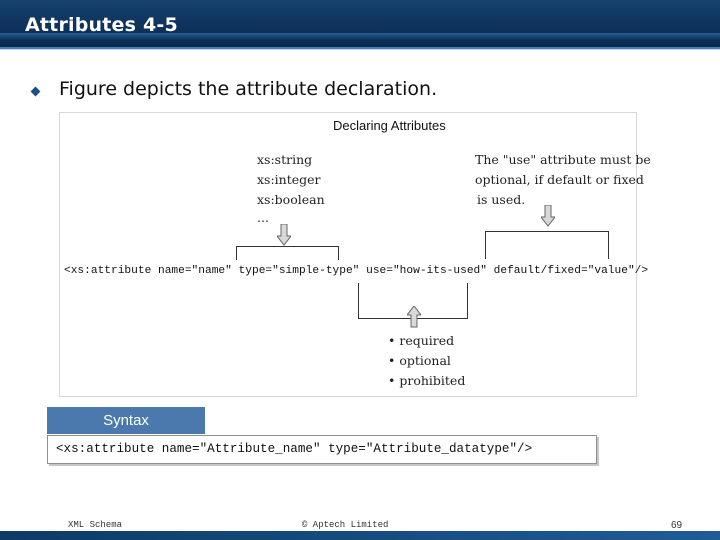  I want to click on syntax-label: Syntax, so click(126, 420).